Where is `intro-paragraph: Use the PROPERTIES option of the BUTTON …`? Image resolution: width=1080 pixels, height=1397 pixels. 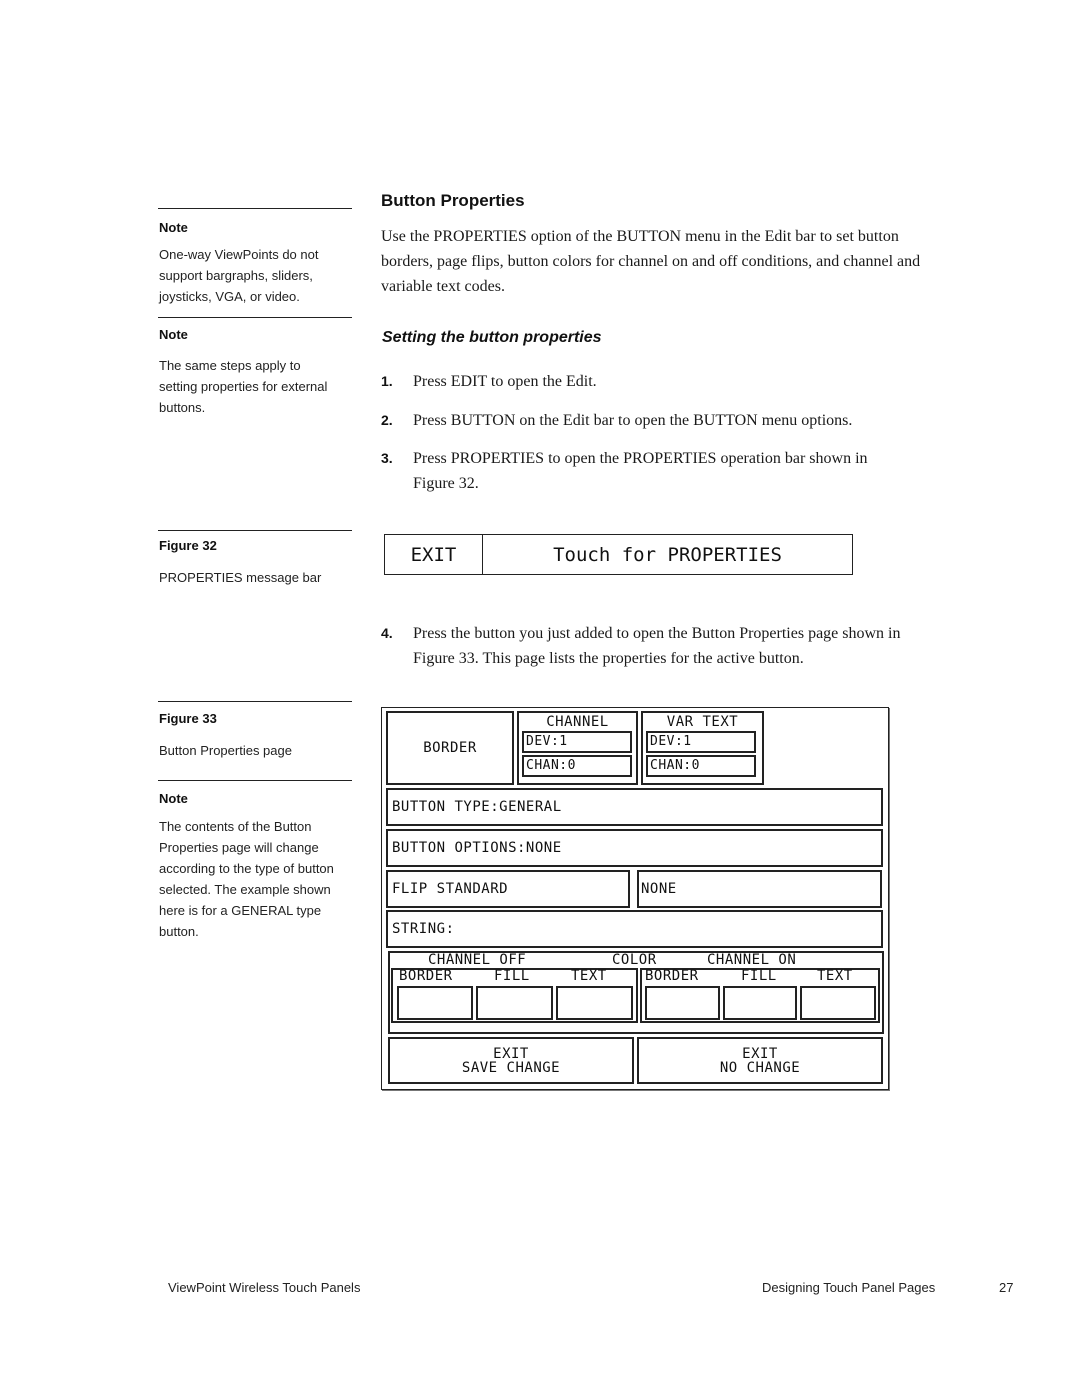
intro-paragraph: Use the PROPERTIES option of the BUTTON … is located at coordinates (701, 261).